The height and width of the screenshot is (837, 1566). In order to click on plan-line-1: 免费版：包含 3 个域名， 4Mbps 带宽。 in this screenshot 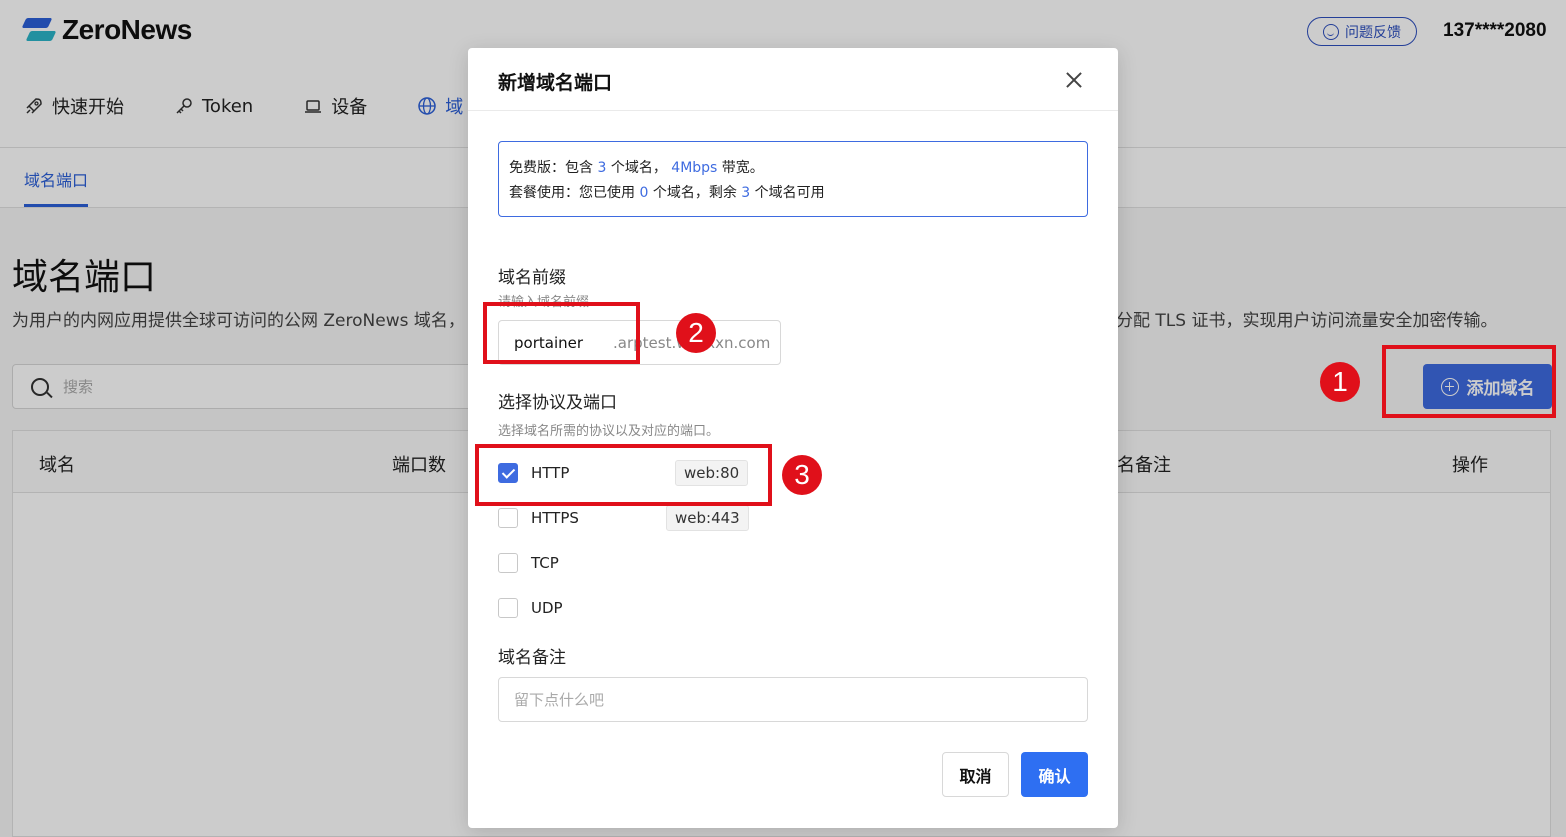, I will do `click(793, 168)`.